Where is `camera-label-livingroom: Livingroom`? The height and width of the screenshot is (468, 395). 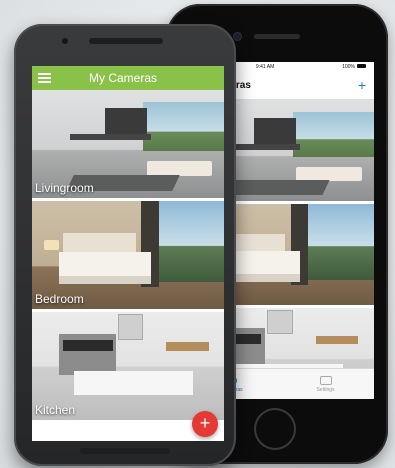 camera-label-livingroom: Livingroom is located at coordinates (64, 188).